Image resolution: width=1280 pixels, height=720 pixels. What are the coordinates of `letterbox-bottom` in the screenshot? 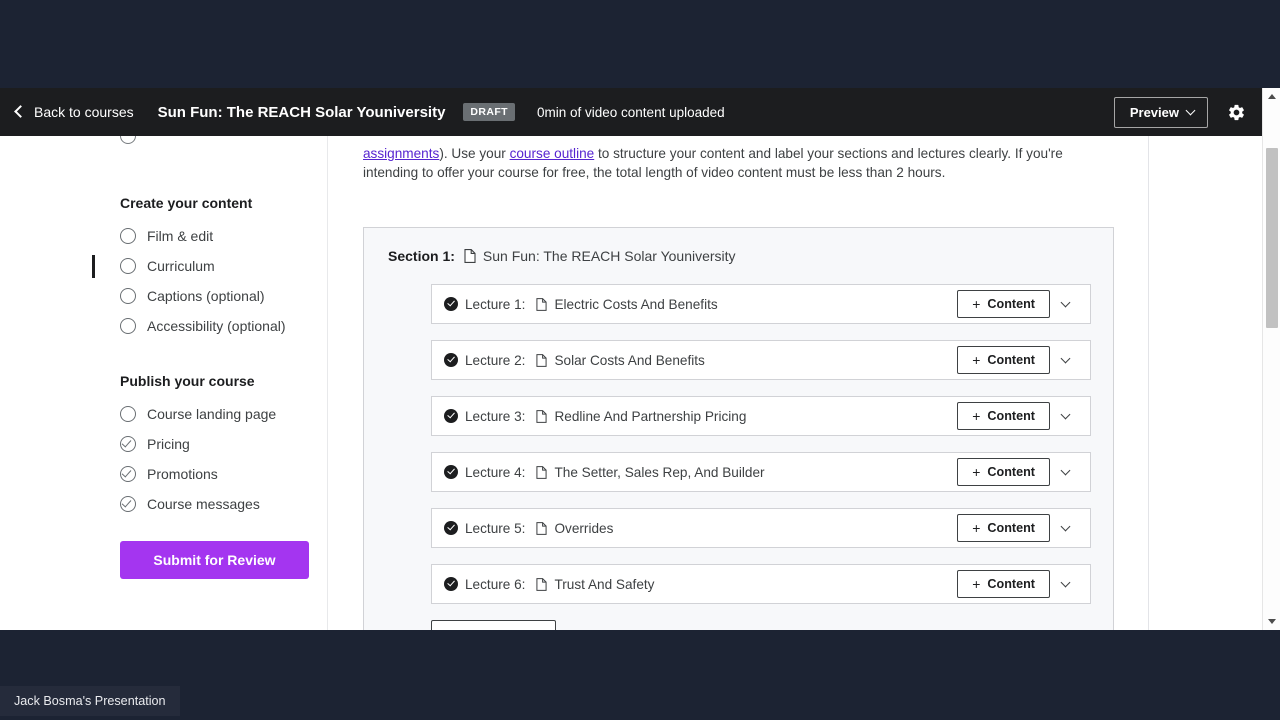 It's located at (640, 675).